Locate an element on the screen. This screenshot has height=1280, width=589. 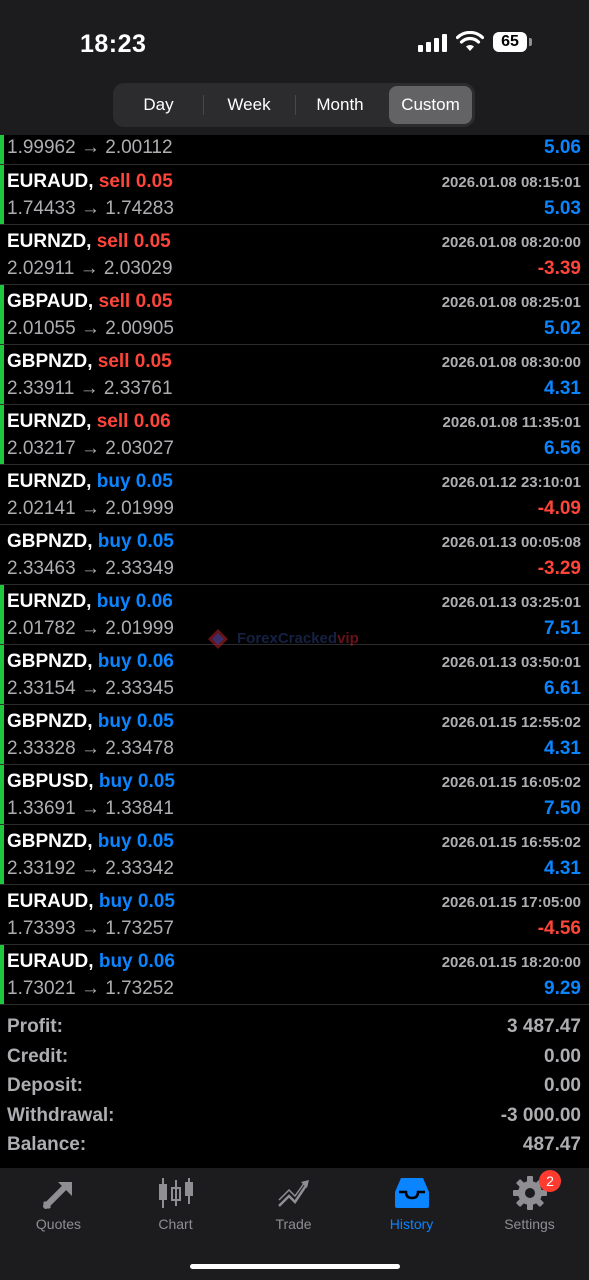
watermark-text: ForexCrackedvip is located at coordinates (298, 638).